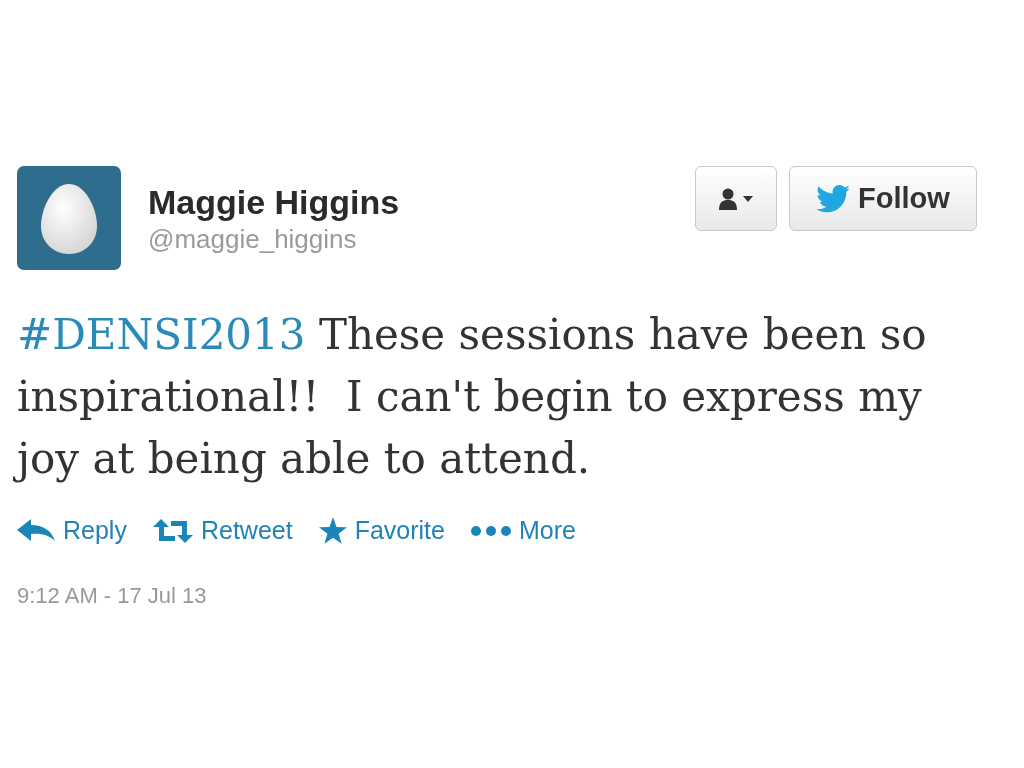  What do you see at coordinates (833, 198) in the screenshot?
I see `bird-icon` at bounding box center [833, 198].